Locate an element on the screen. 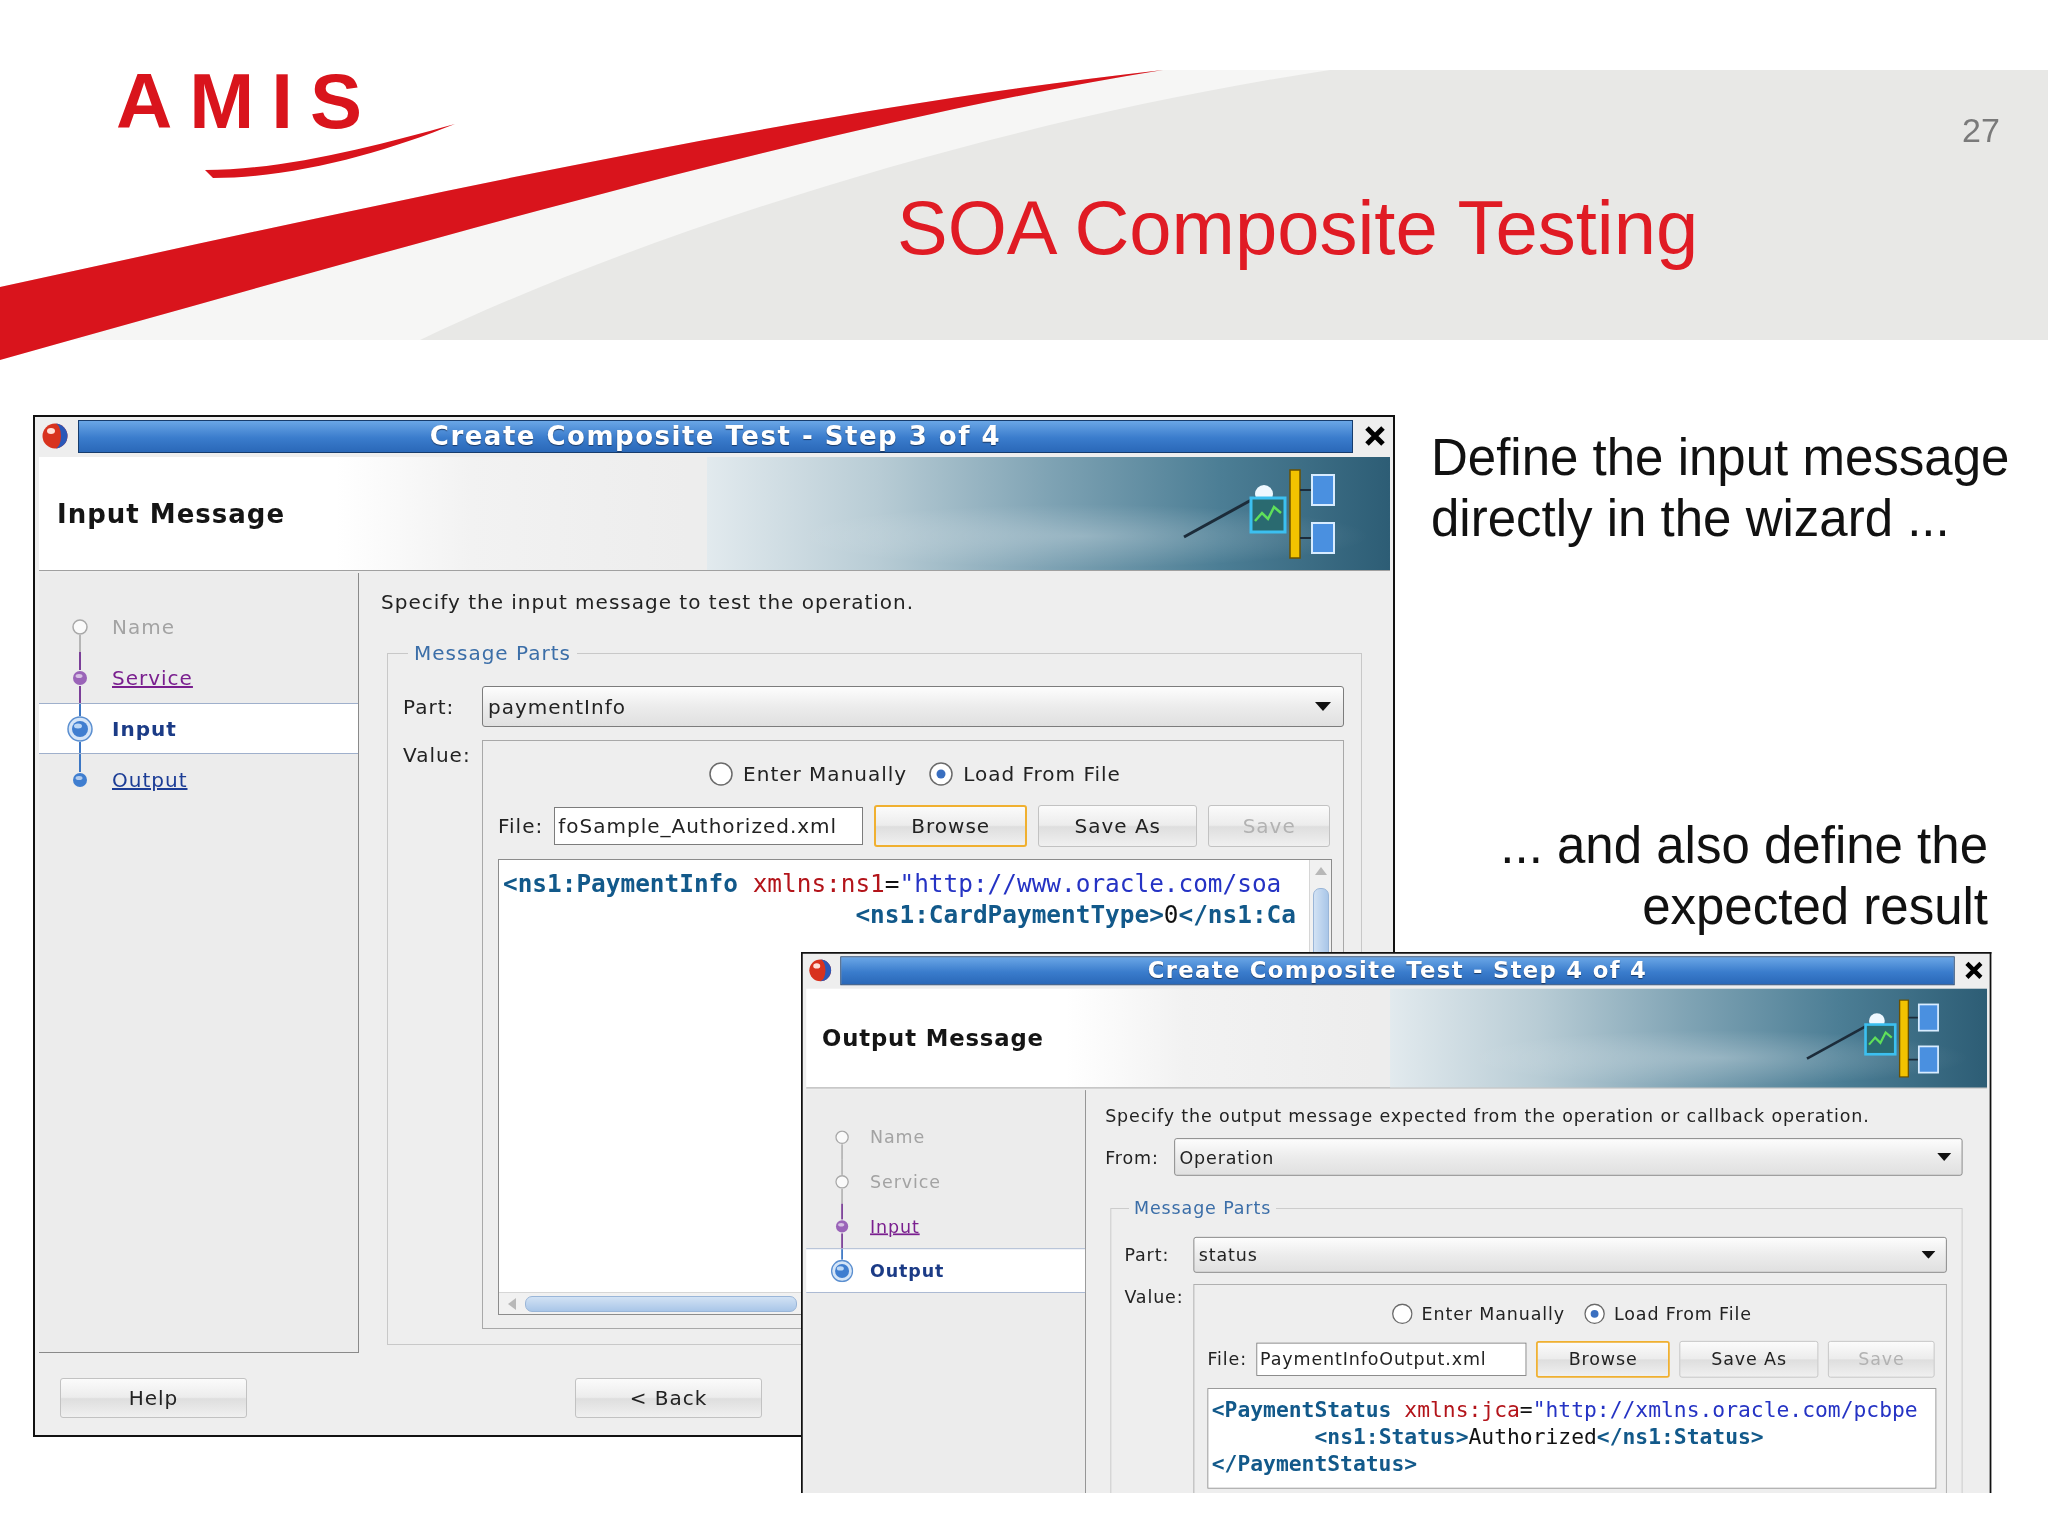 The image size is (2048, 1536). xml-editor: <PaymentStatus xmlns:jca="http://xmlns.oracle.com/pcbpe <ns1:Status>Authorized</ns1:Status> </PaymentStatus> is located at coordinates (1572, 1438).